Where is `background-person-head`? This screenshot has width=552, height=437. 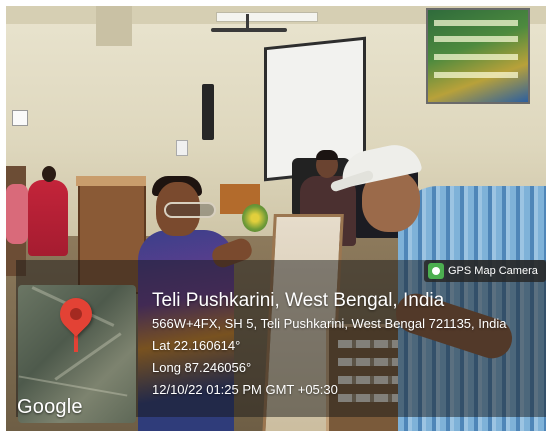 background-person-head is located at coordinates (49, 174).